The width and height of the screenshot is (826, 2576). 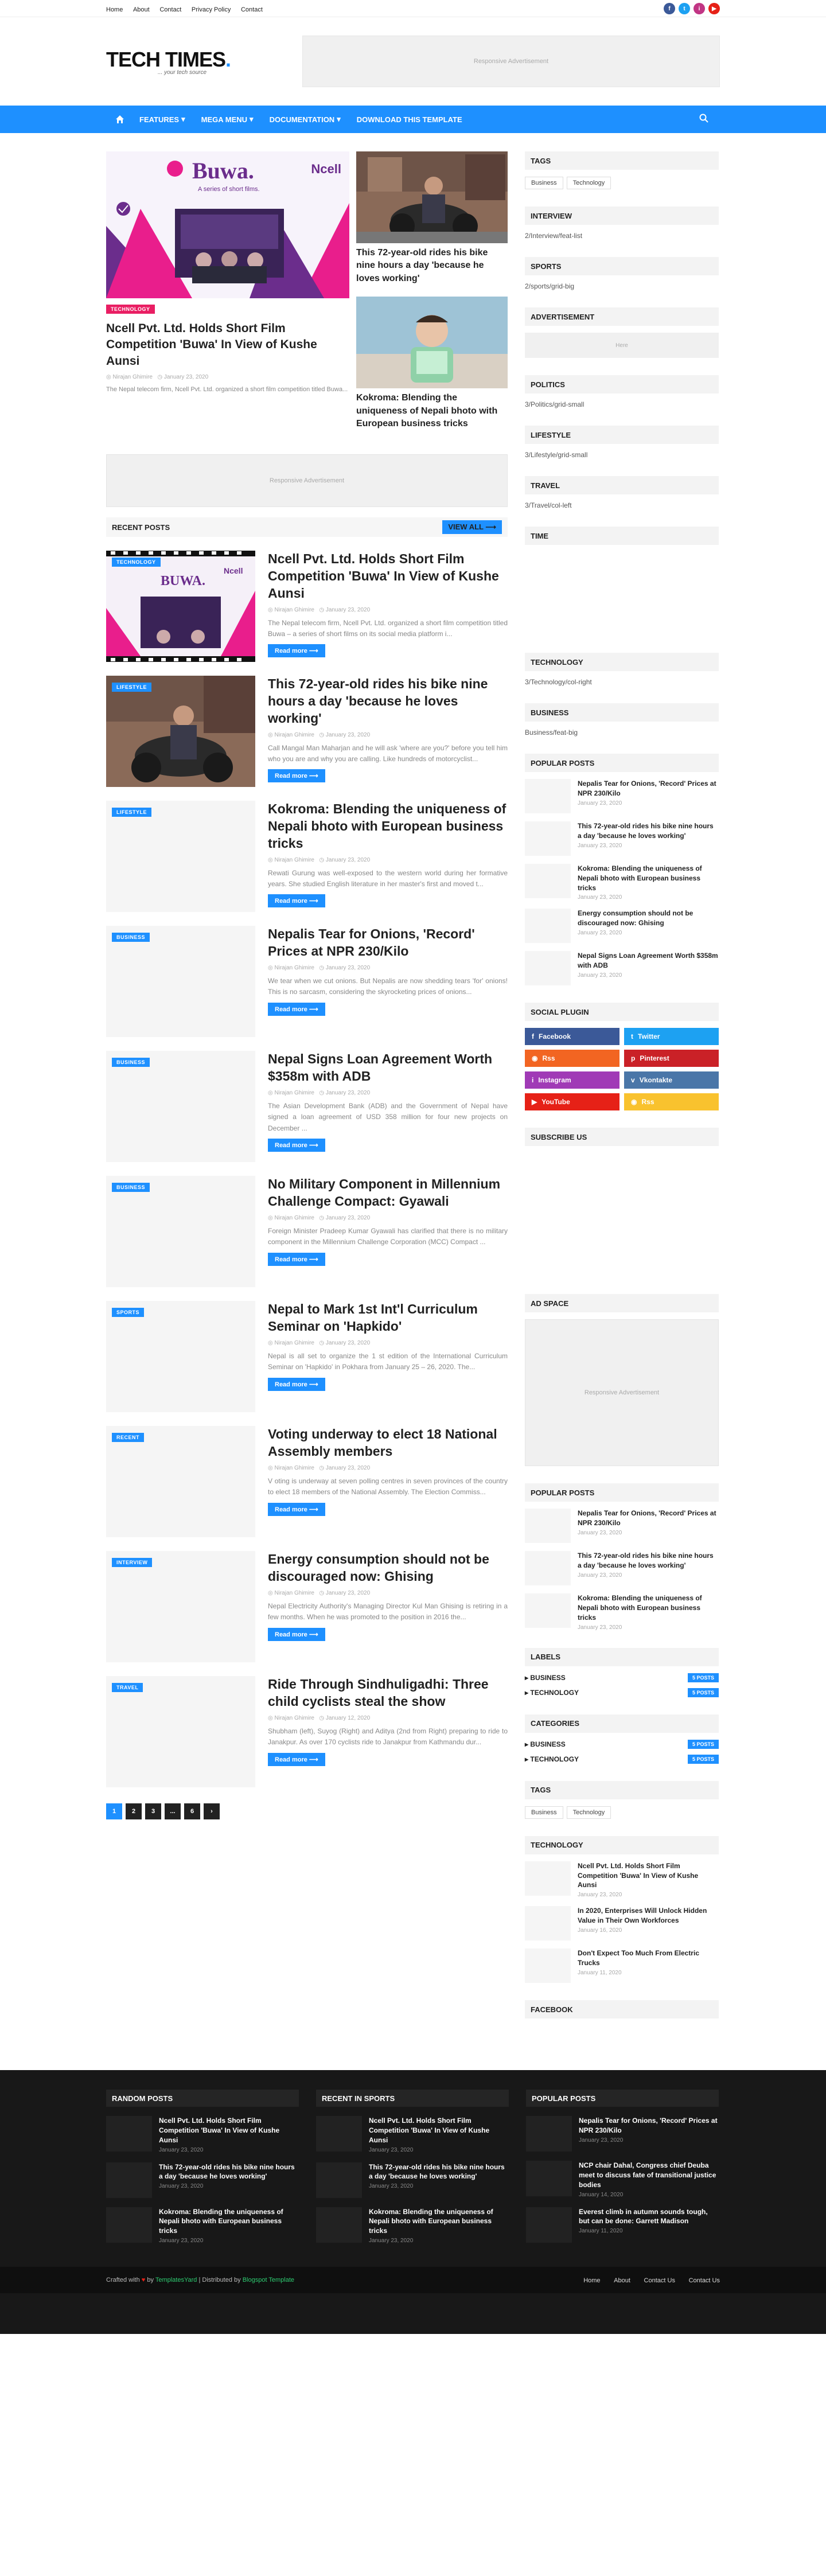 What do you see at coordinates (134, 1812) in the screenshot?
I see `page-2: 2` at bounding box center [134, 1812].